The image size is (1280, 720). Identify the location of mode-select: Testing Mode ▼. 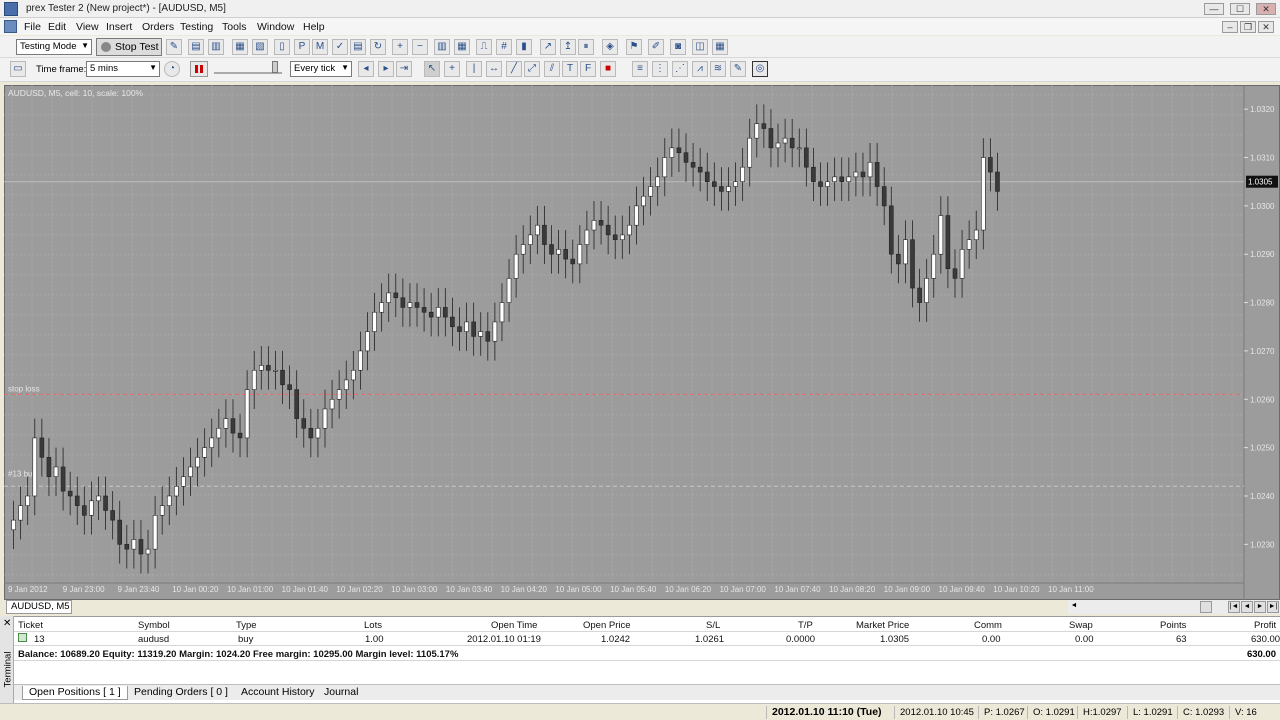
(54, 47).